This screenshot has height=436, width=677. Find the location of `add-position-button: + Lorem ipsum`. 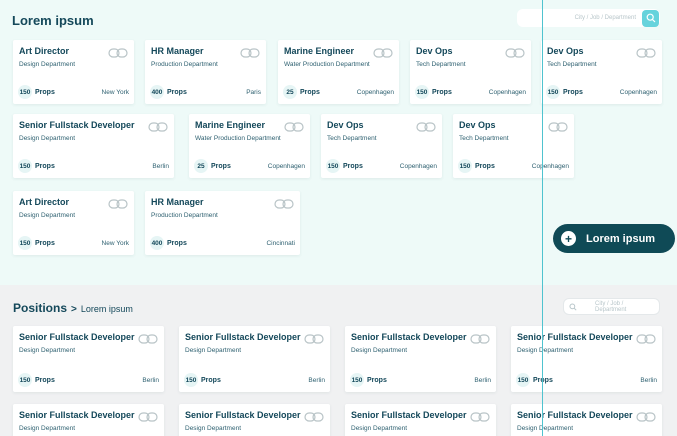

add-position-button: + Lorem ipsum is located at coordinates (614, 238).